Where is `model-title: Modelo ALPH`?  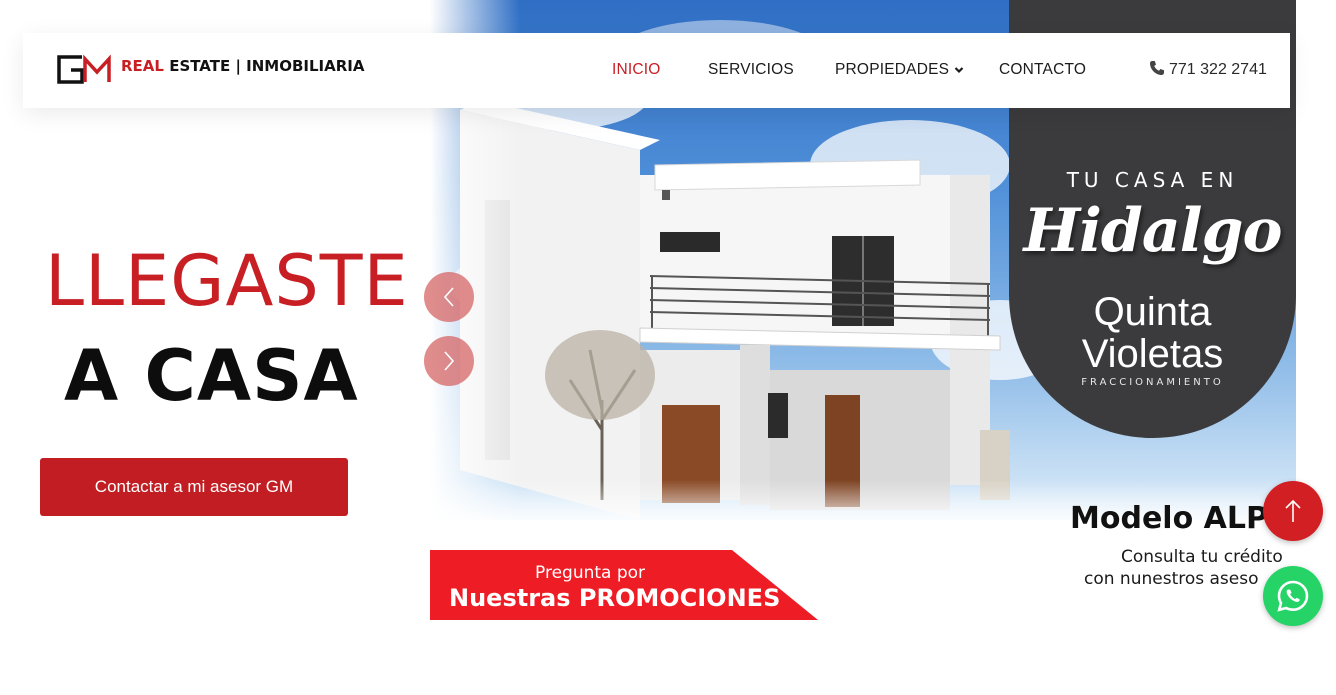 model-title: Modelo ALPH is located at coordinates (1182, 518).